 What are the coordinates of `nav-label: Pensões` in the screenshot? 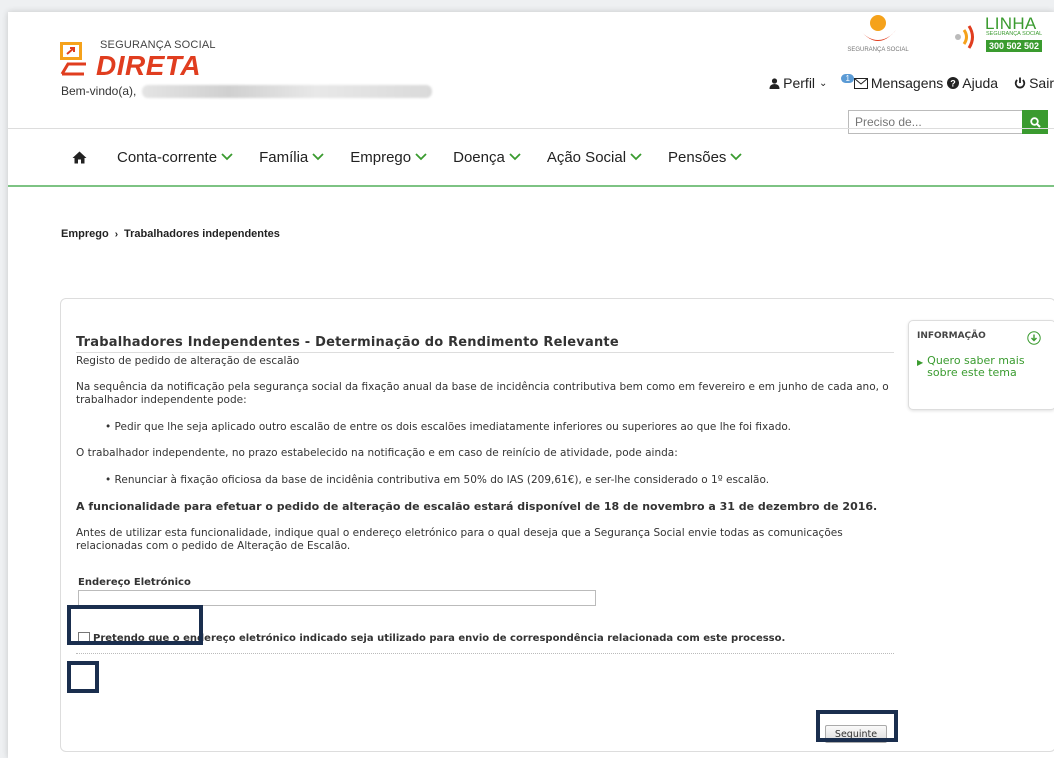 It's located at (697, 157).